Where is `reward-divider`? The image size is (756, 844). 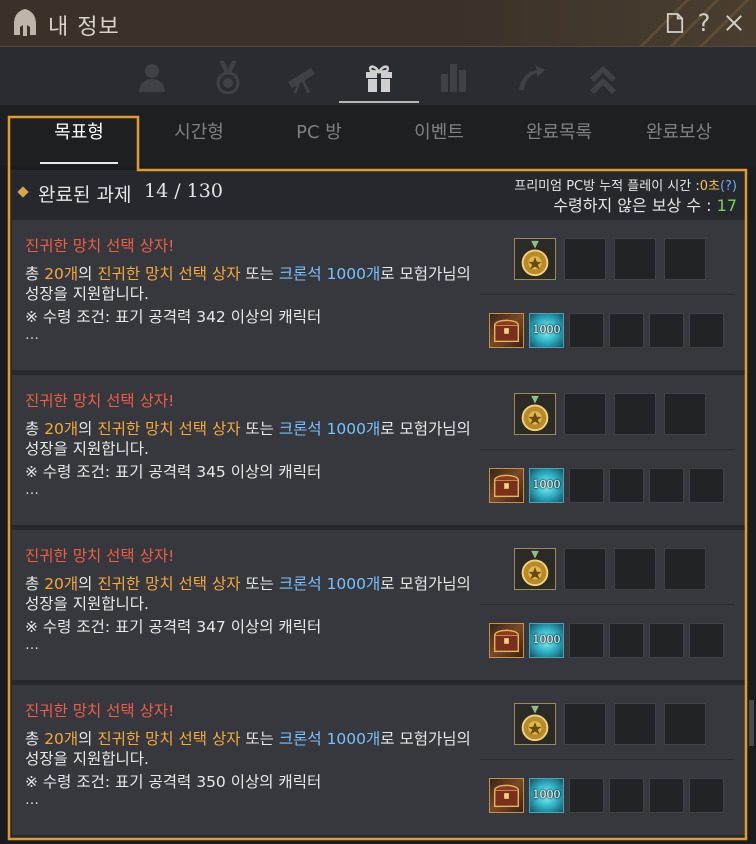
reward-divider is located at coordinates (607, 604).